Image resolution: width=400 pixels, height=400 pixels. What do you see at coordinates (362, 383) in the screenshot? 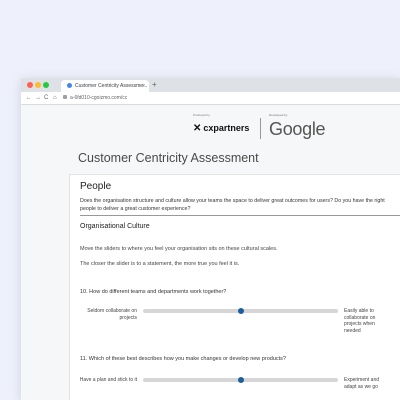
I see `slider-right-statement: Experiment and adapt as we go` at bounding box center [362, 383].